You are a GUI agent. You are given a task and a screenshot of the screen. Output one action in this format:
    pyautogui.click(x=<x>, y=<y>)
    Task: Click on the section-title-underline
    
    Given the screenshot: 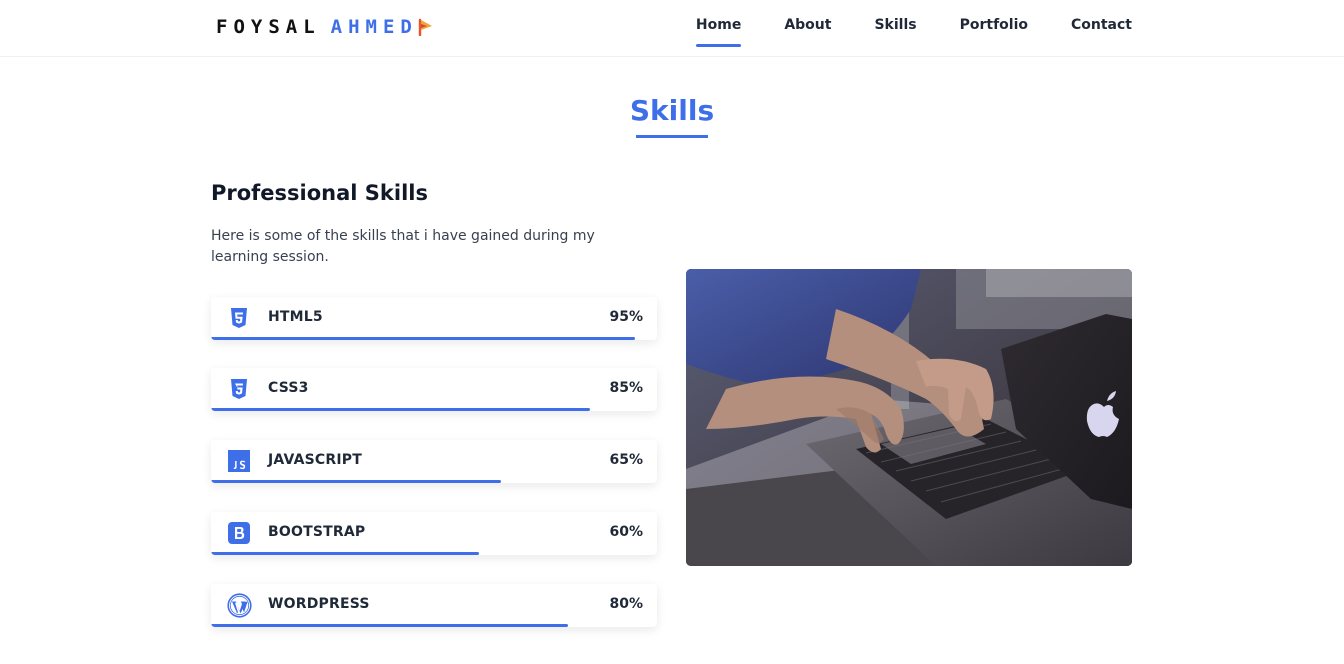 What is the action you would take?
    pyautogui.click(x=672, y=136)
    